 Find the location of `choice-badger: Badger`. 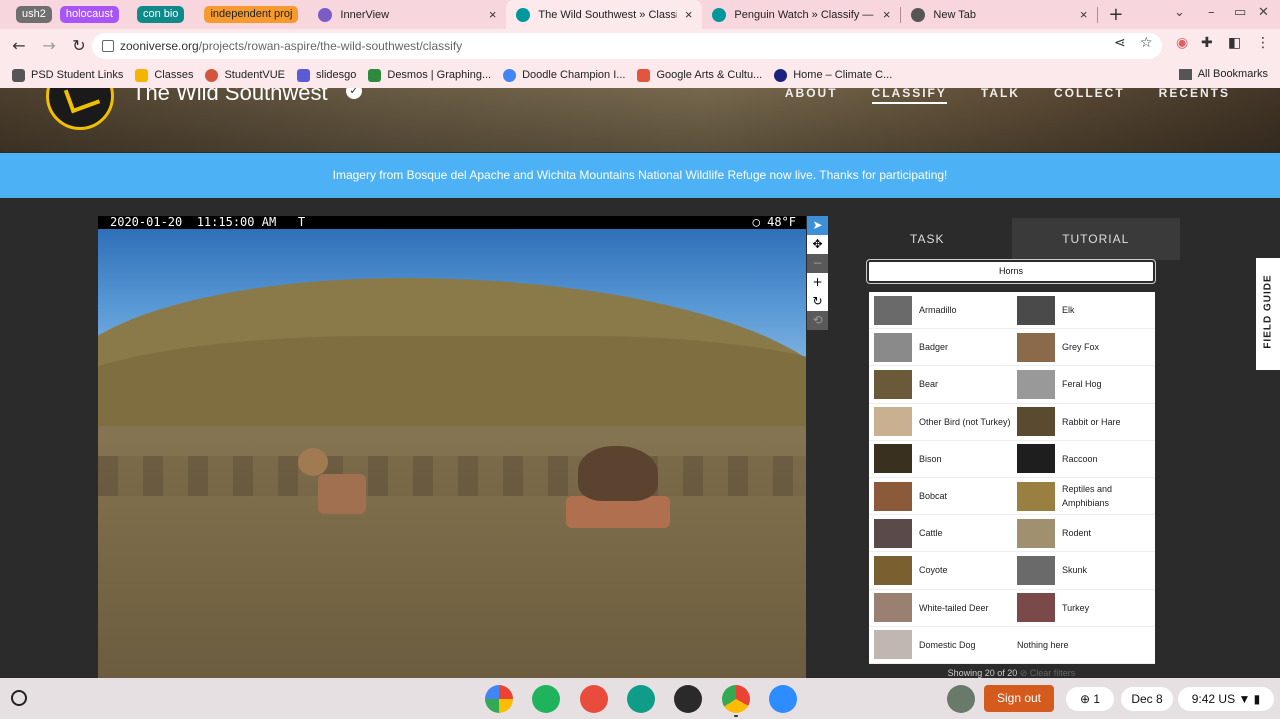

choice-badger: Badger is located at coordinates (940, 348).